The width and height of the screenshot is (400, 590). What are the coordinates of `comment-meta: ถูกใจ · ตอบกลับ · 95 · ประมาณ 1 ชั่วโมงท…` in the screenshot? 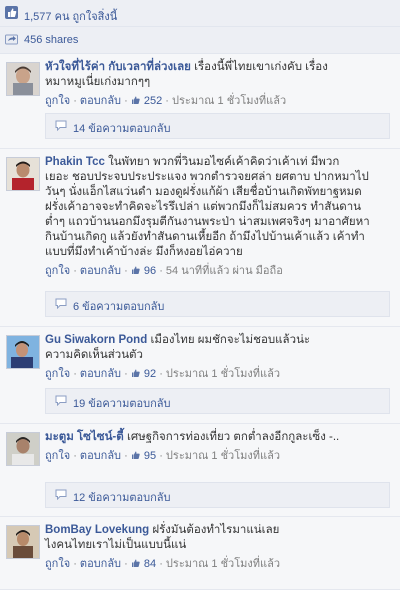 It's located at (163, 456).